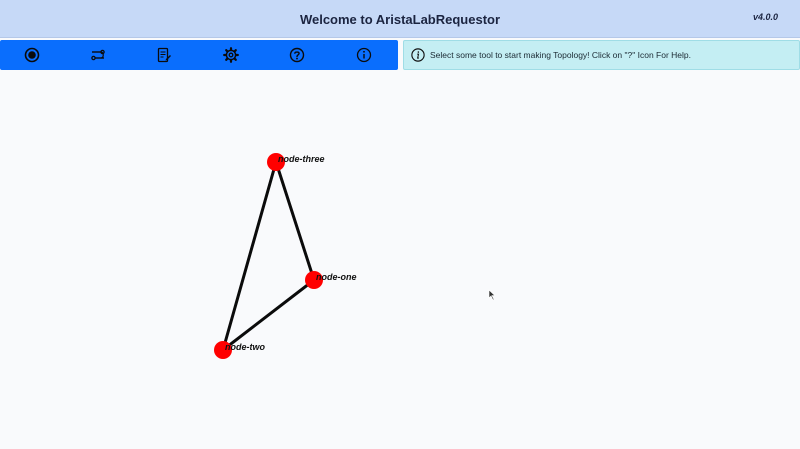  What do you see at coordinates (249, 256) in the screenshot?
I see `link-node-three-node-two` at bounding box center [249, 256].